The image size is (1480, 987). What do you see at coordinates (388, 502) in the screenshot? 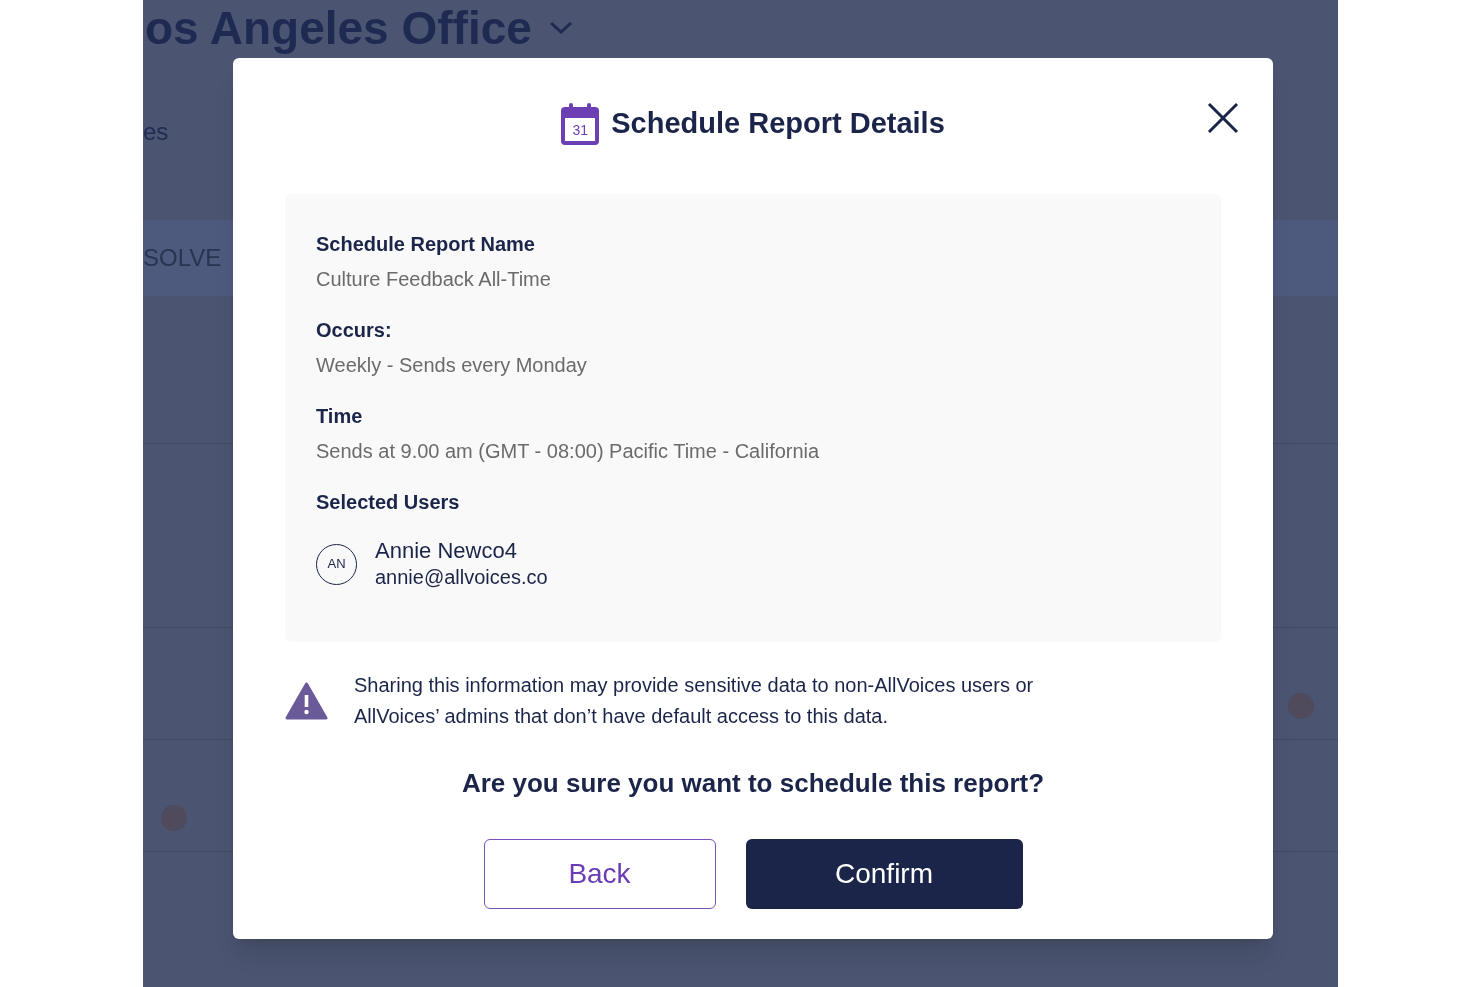
I see `field-label: Selected Users` at bounding box center [388, 502].